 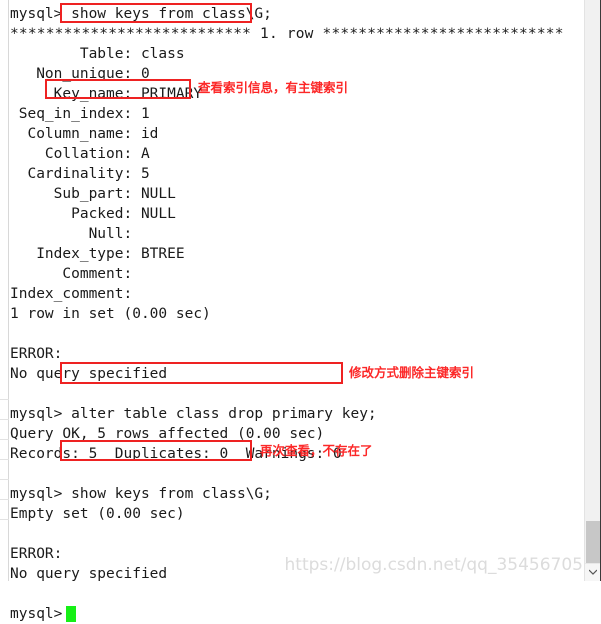 I want to click on terminal-line-collation: Collation: A, so click(x=80, y=154).